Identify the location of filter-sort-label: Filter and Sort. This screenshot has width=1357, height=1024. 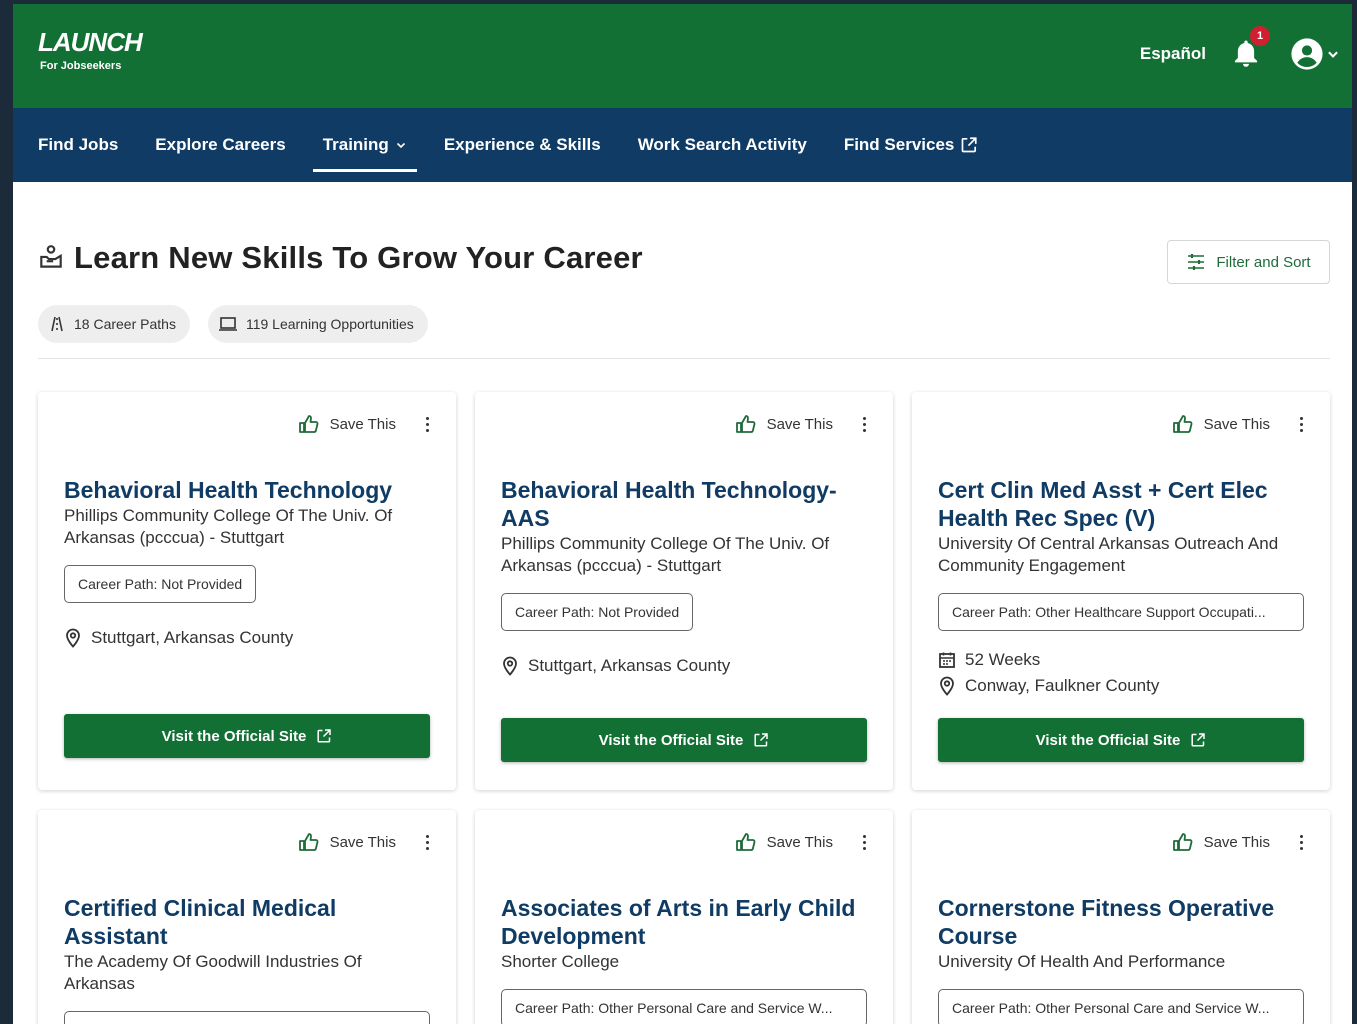
(1263, 262).